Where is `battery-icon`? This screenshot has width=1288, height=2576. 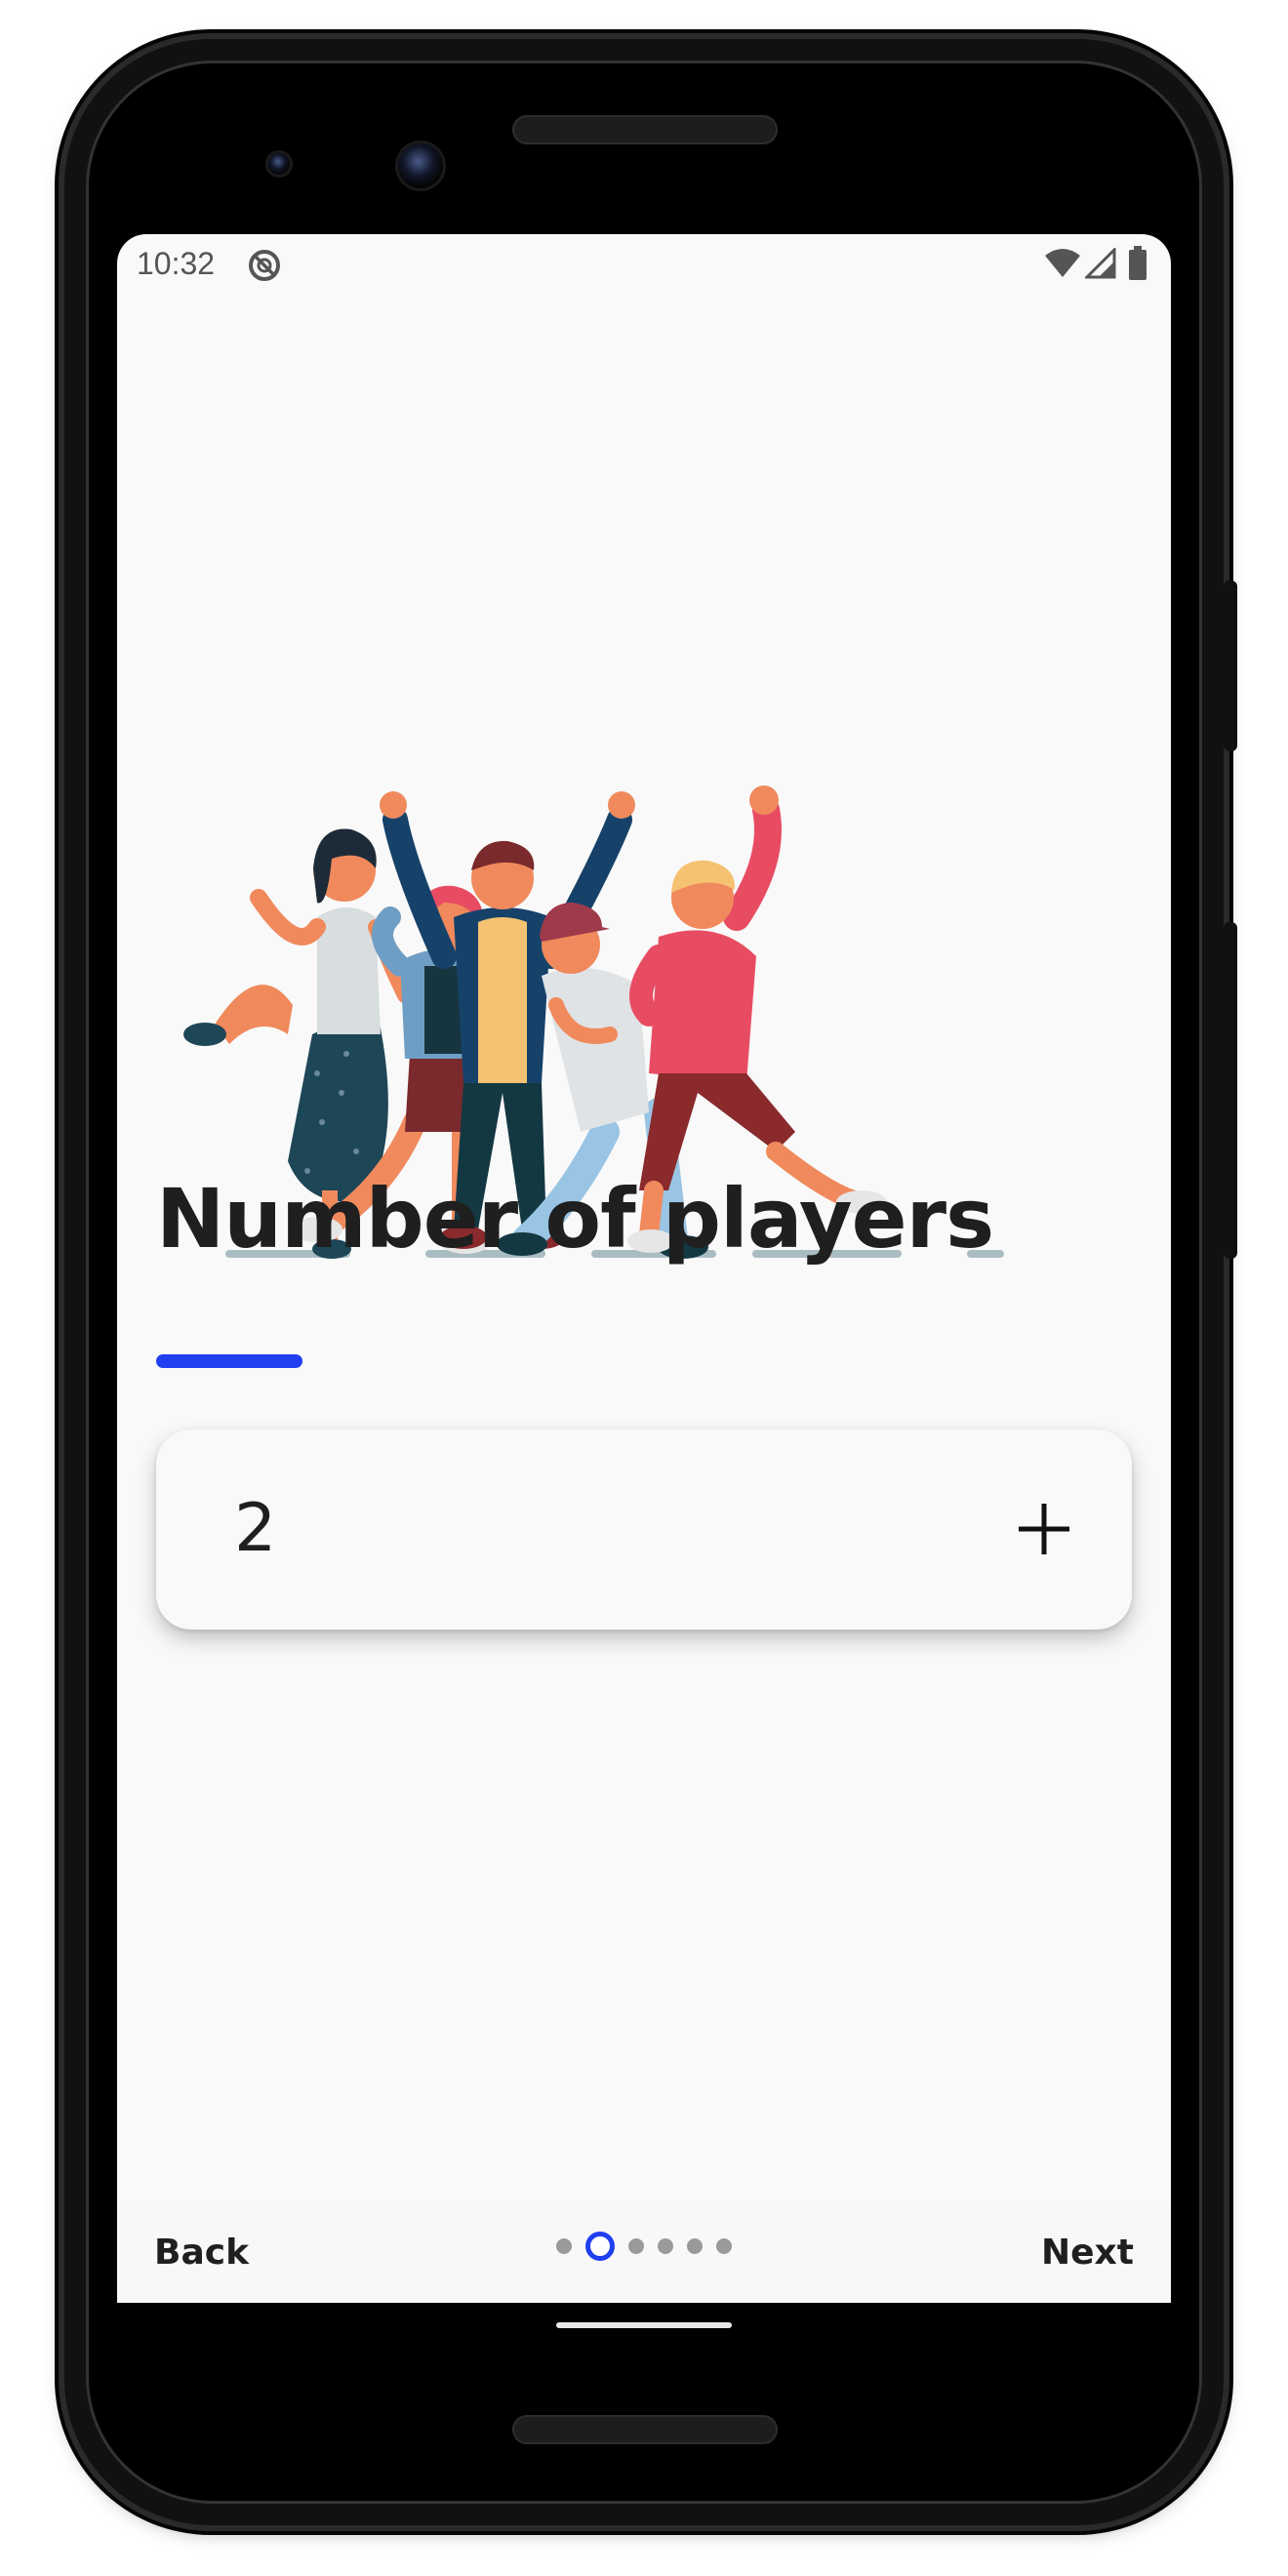
battery-icon is located at coordinates (1138, 263).